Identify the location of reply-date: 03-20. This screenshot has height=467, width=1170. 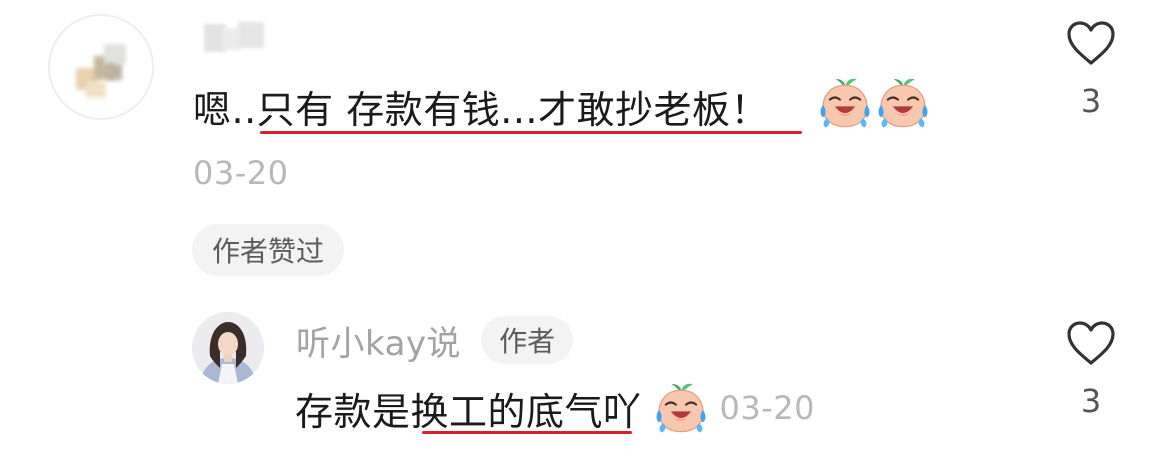
(767, 408).